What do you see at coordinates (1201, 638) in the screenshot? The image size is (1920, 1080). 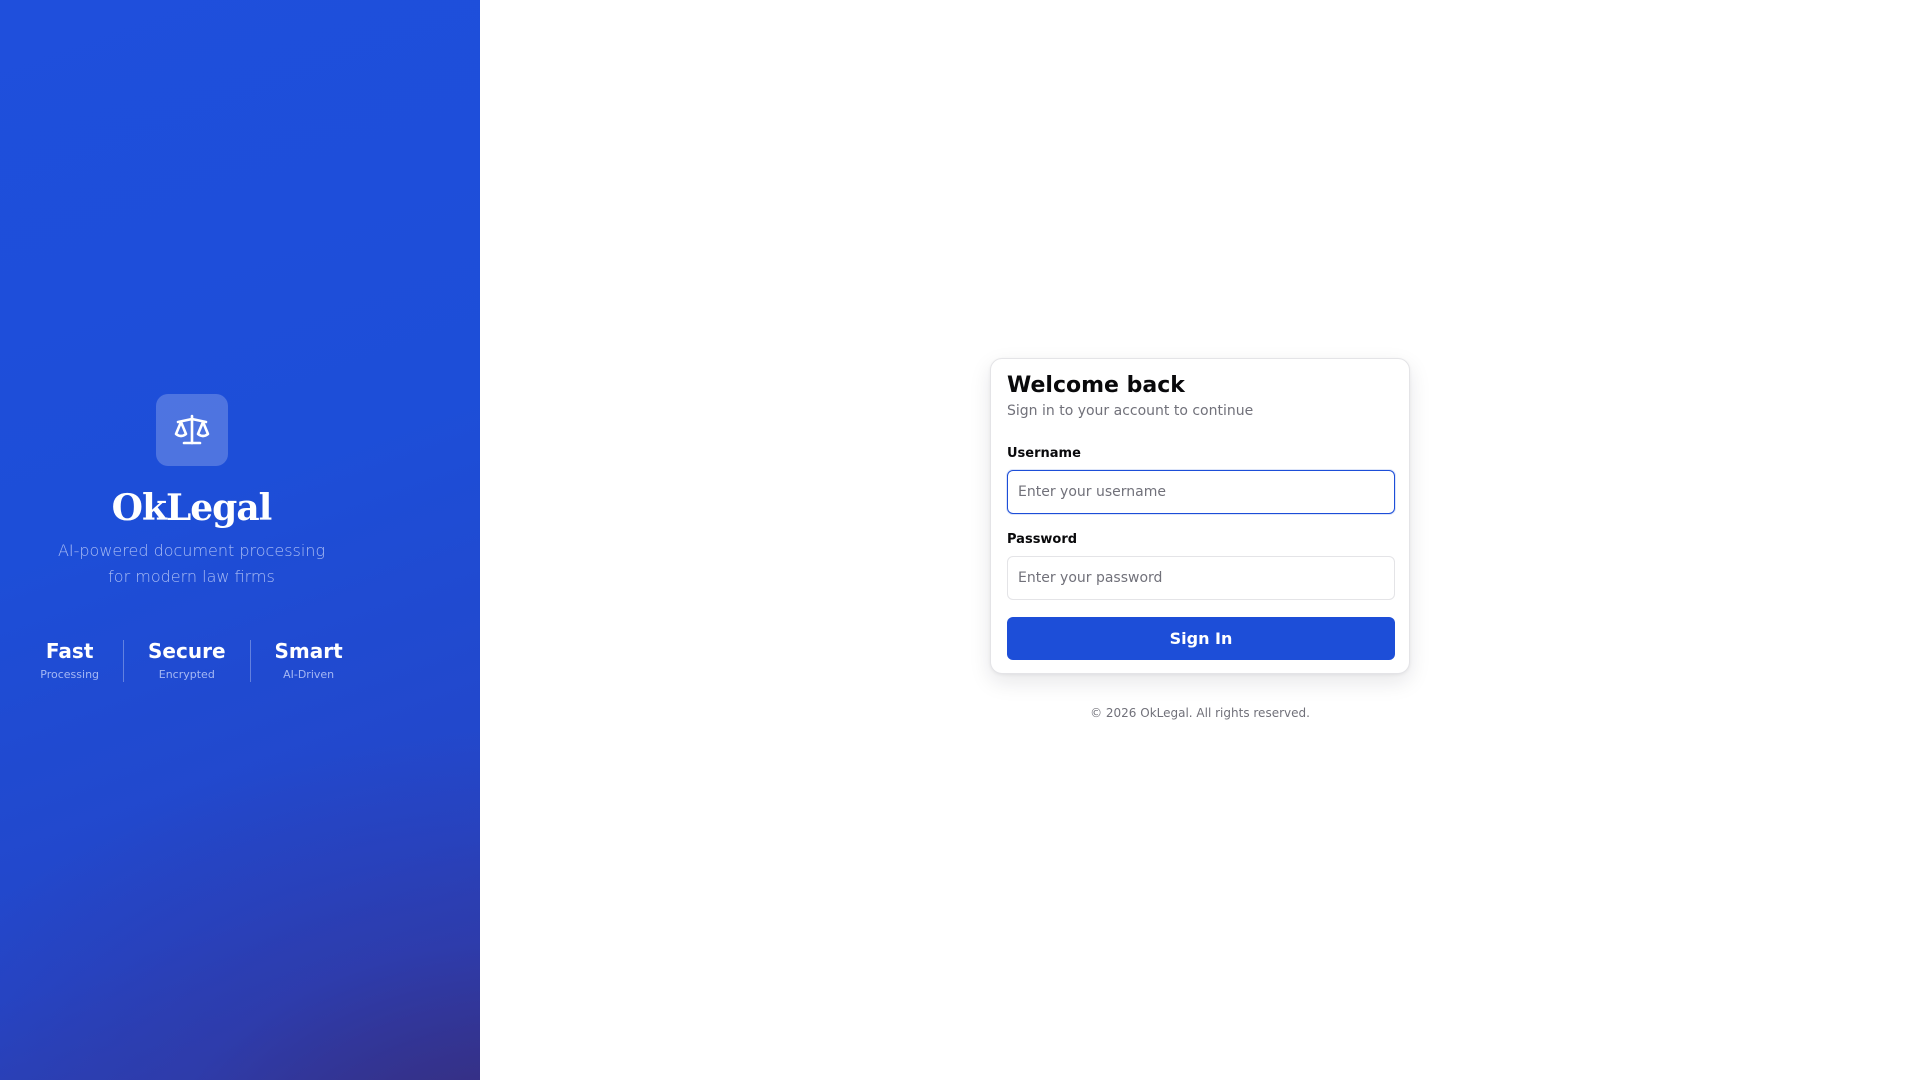 I see `sign-in-button: Sign In` at bounding box center [1201, 638].